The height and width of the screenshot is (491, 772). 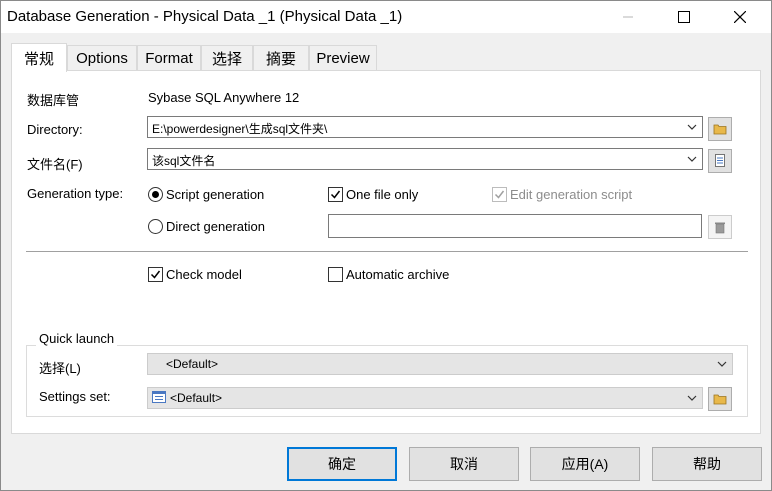 I want to click on tab-preview: Preview, so click(x=343, y=58).